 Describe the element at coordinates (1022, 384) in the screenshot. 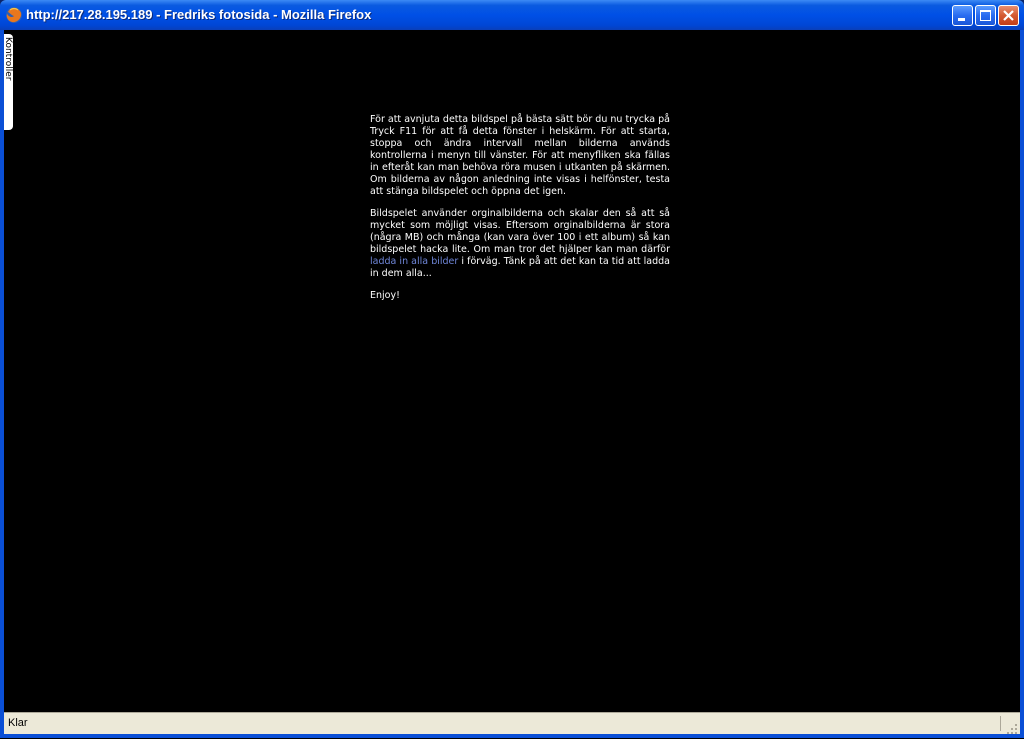

I see `window-frame-right` at that location.